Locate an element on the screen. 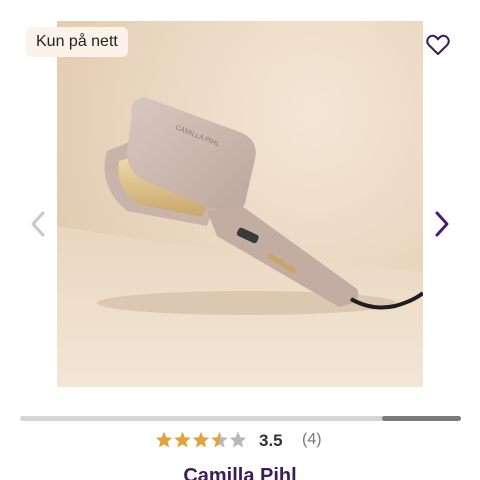 This screenshot has height=480, width=480. rating-row: 3.5 (4) is located at coordinates (240, 440).